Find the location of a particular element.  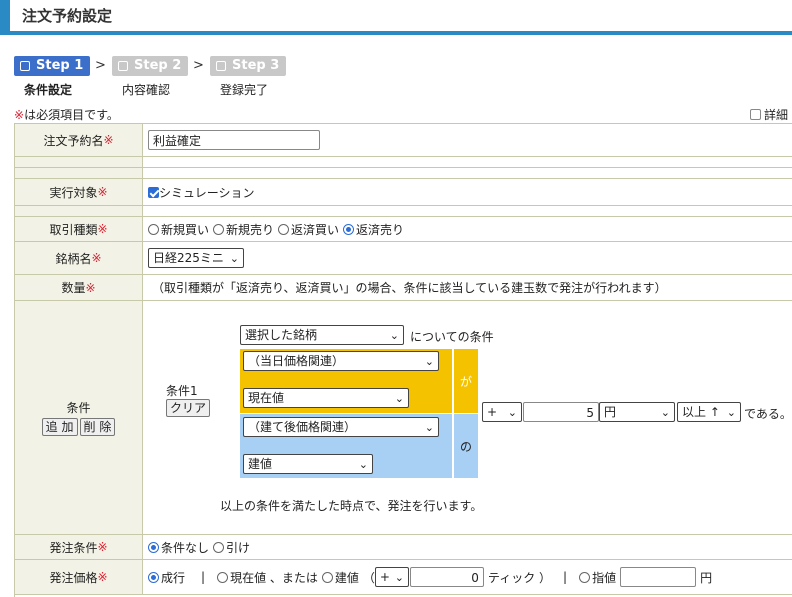

radio-new-sell is located at coordinates (219, 229).